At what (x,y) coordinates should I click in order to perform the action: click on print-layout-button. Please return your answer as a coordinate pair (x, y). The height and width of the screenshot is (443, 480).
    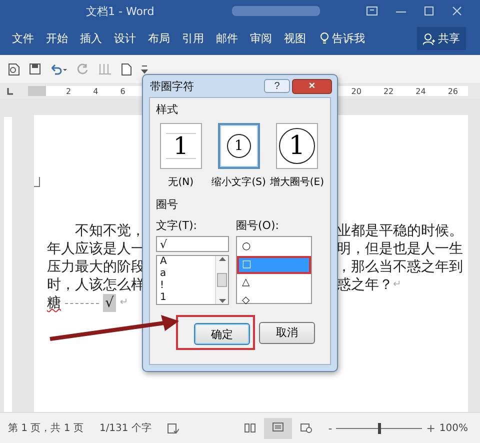
    Looking at the image, I should click on (278, 428).